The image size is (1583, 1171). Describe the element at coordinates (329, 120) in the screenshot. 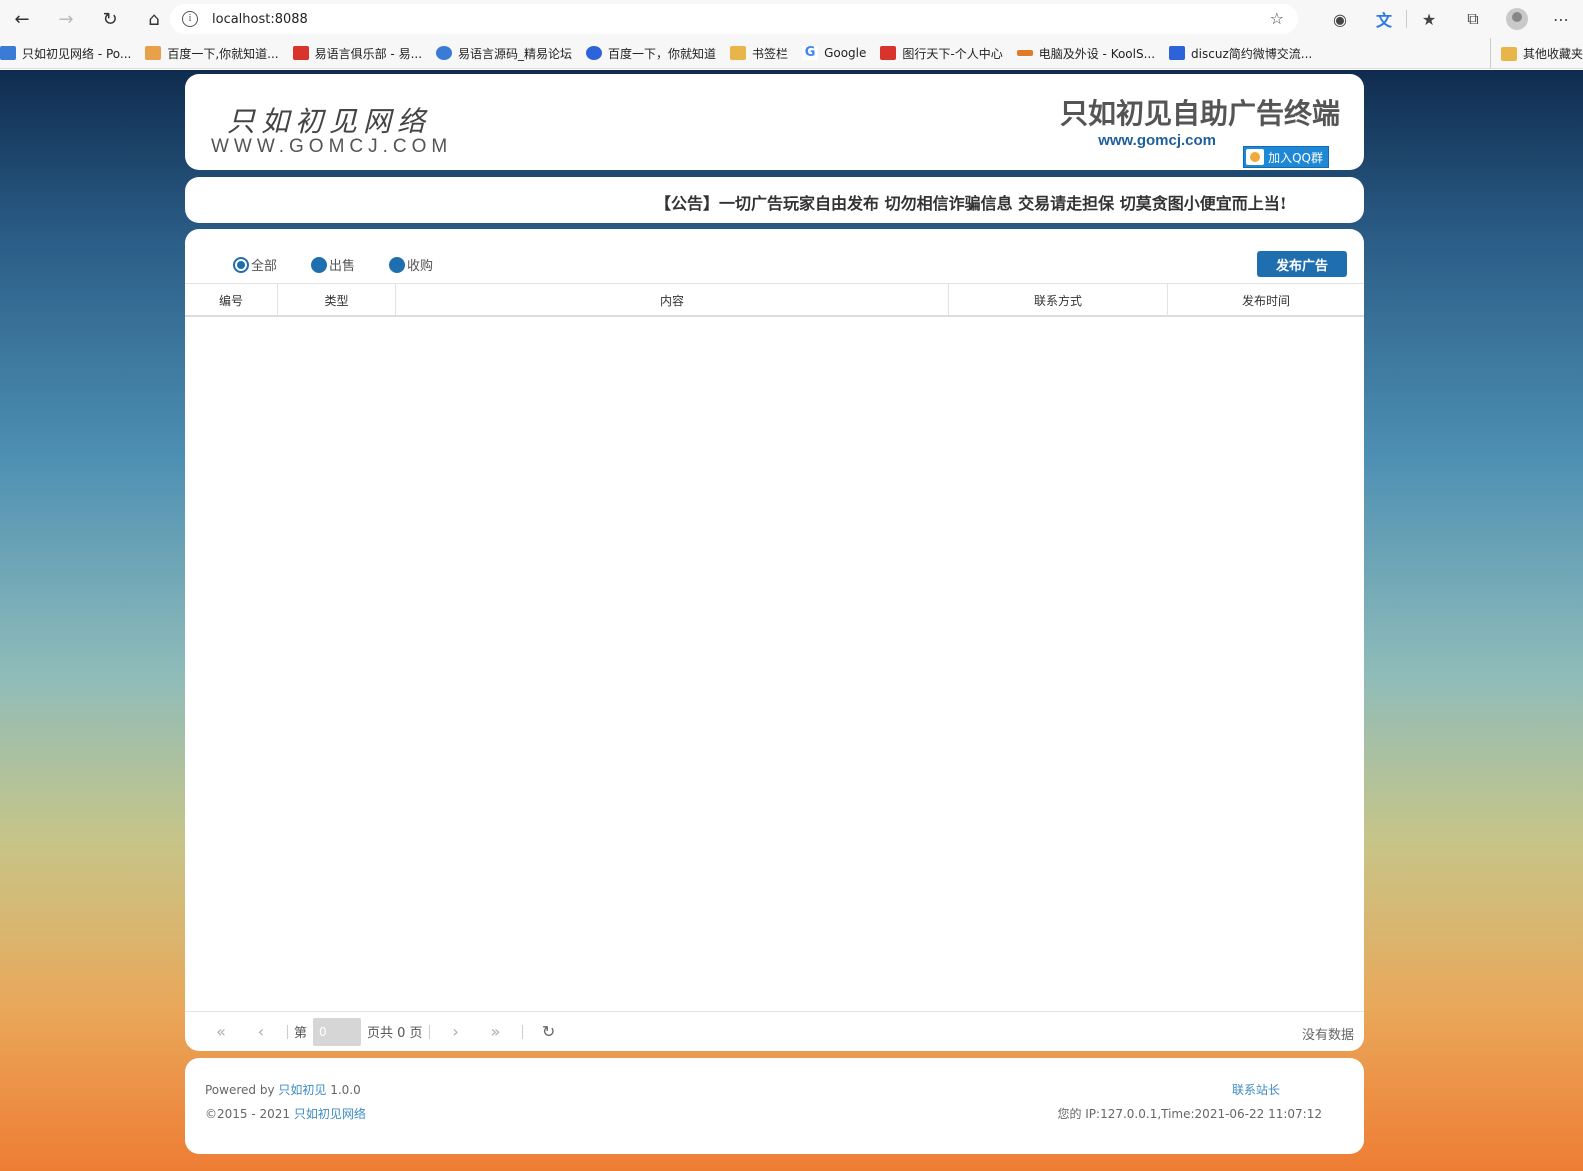

I see `site-logo: 只如初见网络` at that location.